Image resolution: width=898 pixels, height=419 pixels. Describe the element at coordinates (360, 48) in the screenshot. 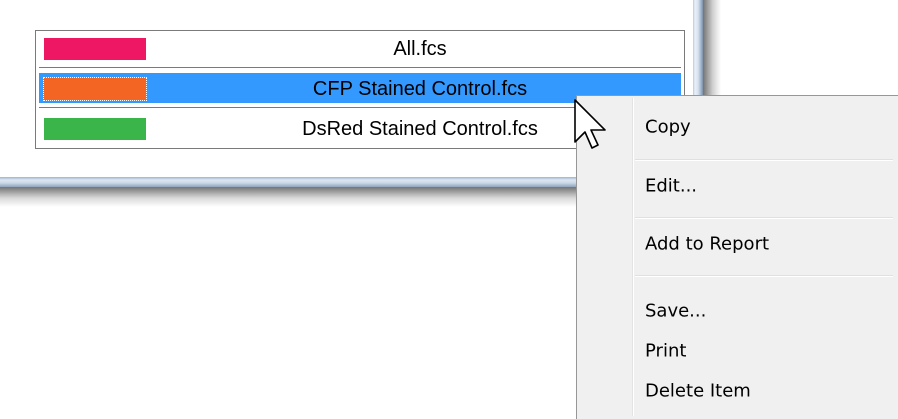

I see `legend-item-all: All.fcs` at that location.